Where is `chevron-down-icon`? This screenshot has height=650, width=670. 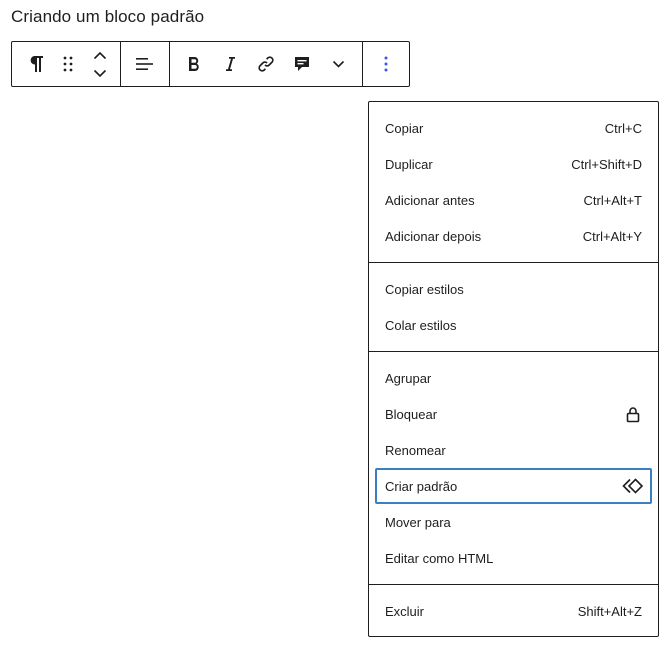 chevron-down-icon is located at coordinates (338, 64).